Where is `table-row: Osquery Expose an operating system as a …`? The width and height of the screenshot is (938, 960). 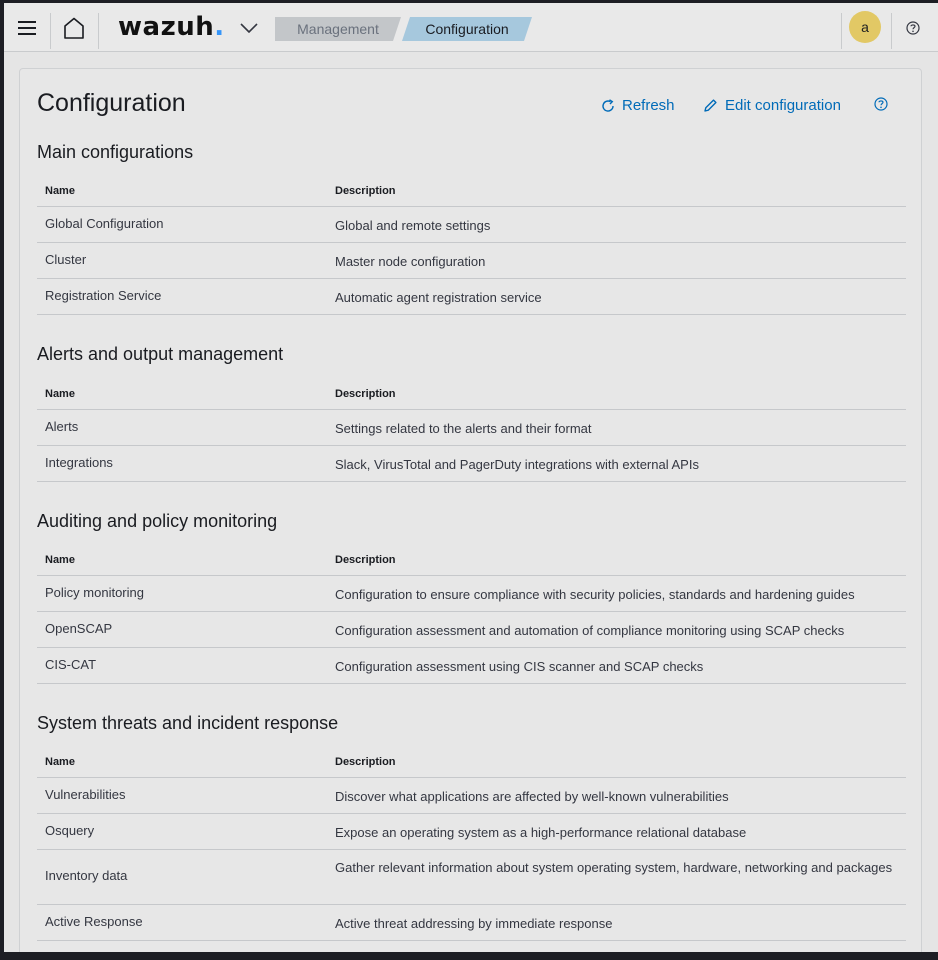 table-row: Osquery Expose an operating system as a … is located at coordinates (471, 832).